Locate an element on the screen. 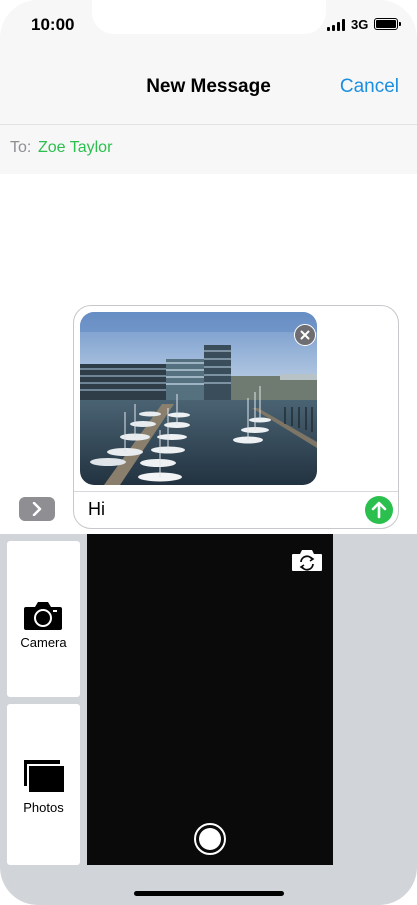 Image resolution: width=417 pixels, height=905 pixels. camera-tile-label: Camera is located at coordinates (43, 642).